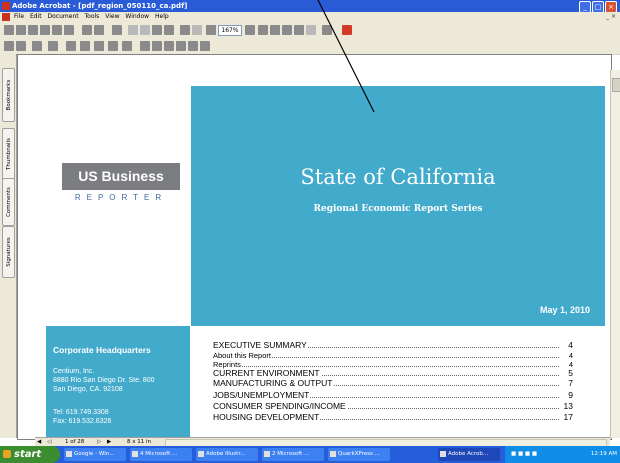 This screenshot has width=620, height=463. I want to click on open-icon, so click(9, 30).